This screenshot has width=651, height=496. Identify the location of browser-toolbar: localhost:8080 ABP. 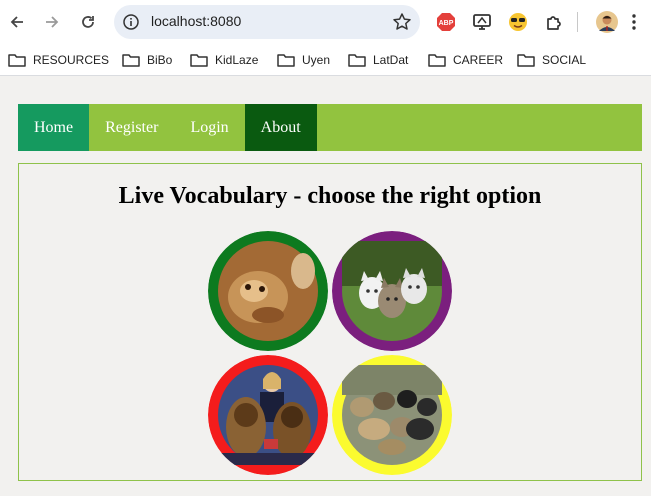
(325, 22).